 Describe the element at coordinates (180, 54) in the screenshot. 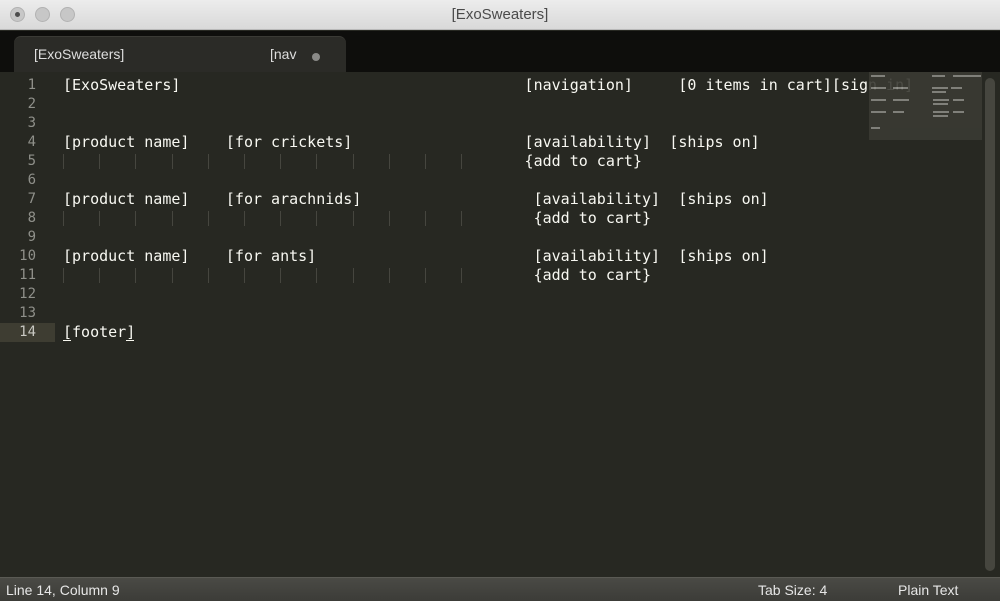

I see `tab-exosweaters: [ExoSweaters] [nav` at that location.